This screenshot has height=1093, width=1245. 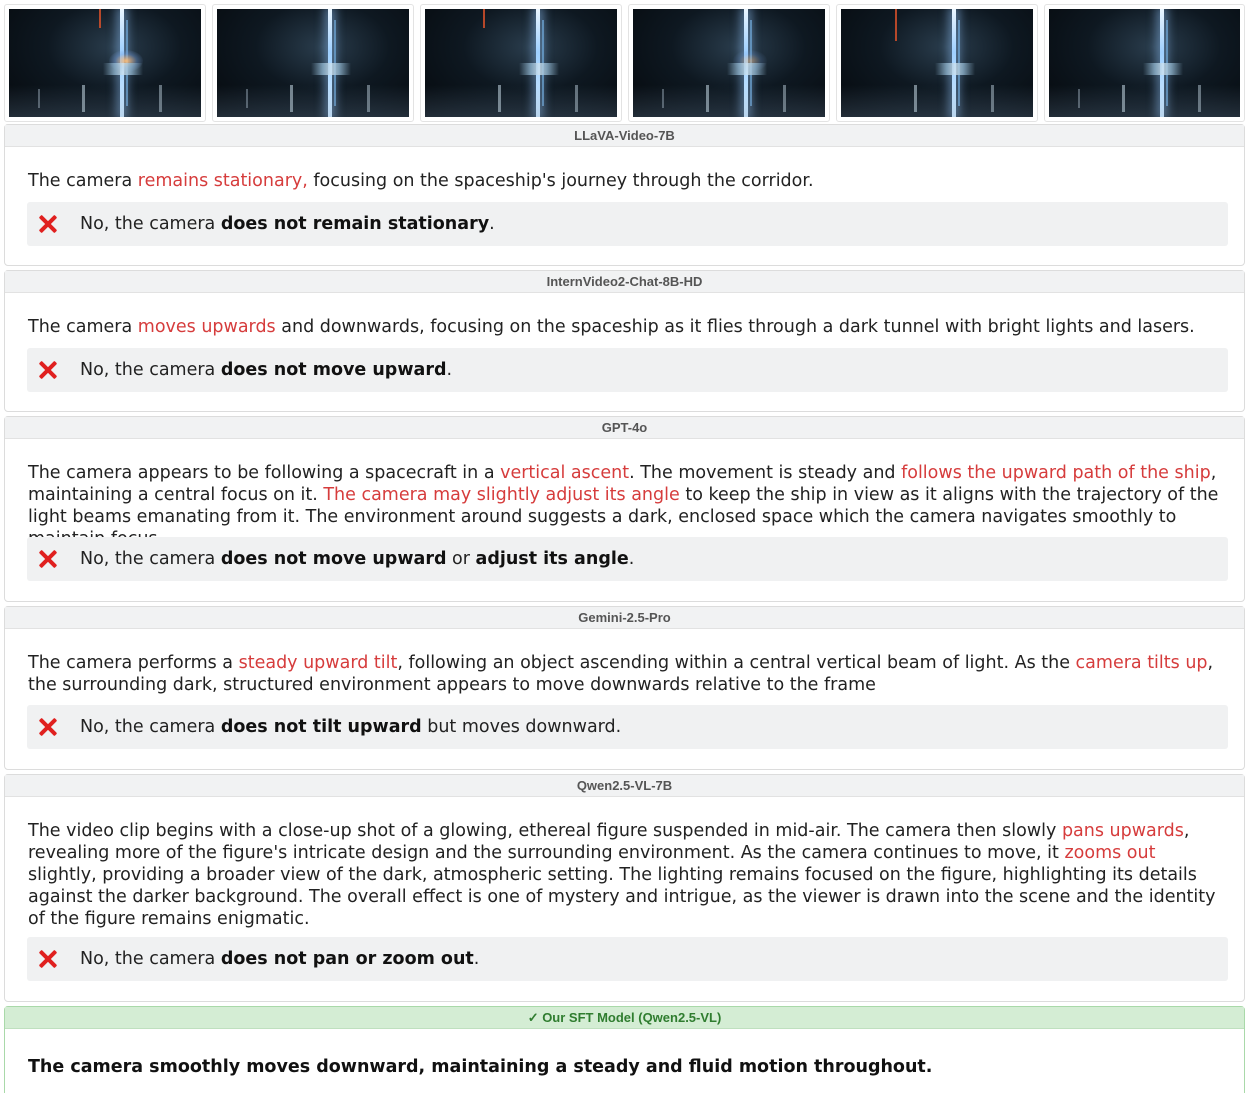 What do you see at coordinates (624, 786) in the screenshot?
I see `model-name: Qwen2.5-VL-7B` at bounding box center [624, 786].